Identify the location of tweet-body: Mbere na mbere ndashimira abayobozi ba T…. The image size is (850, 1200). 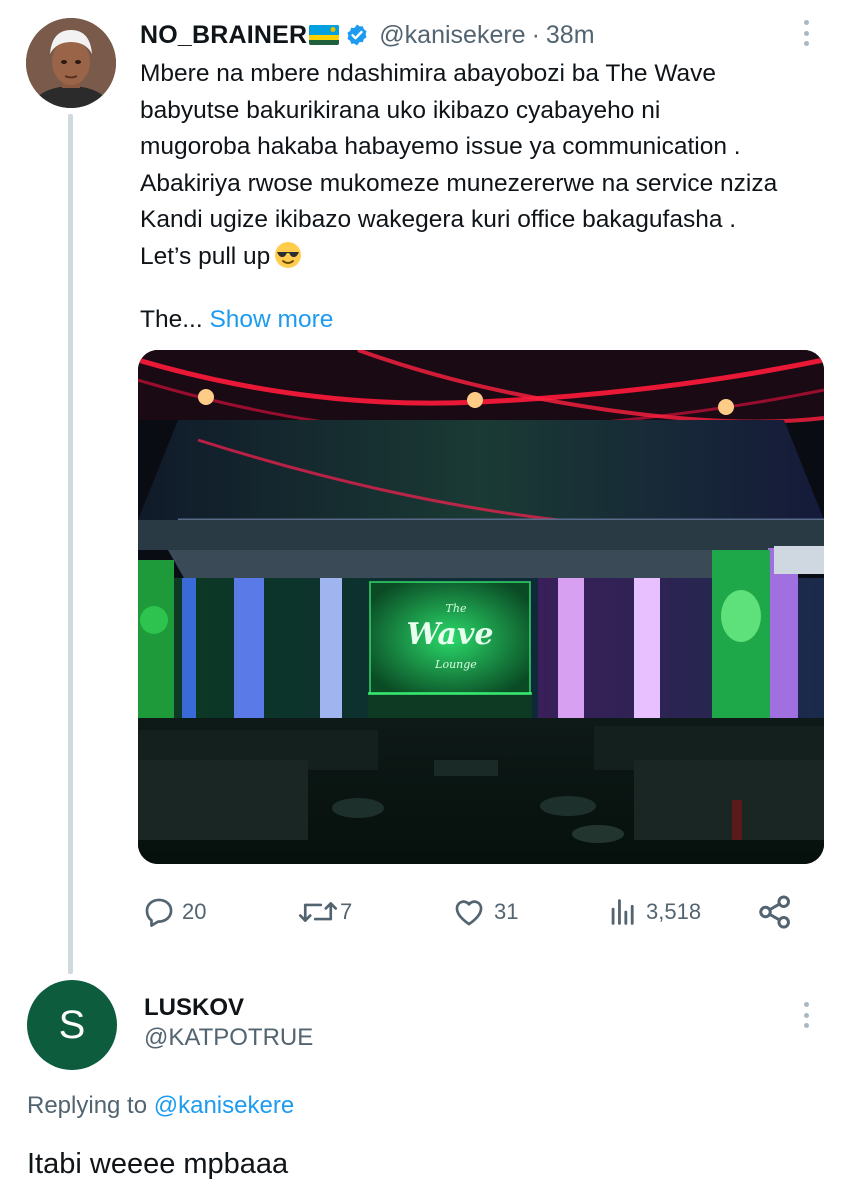
(485, 165).